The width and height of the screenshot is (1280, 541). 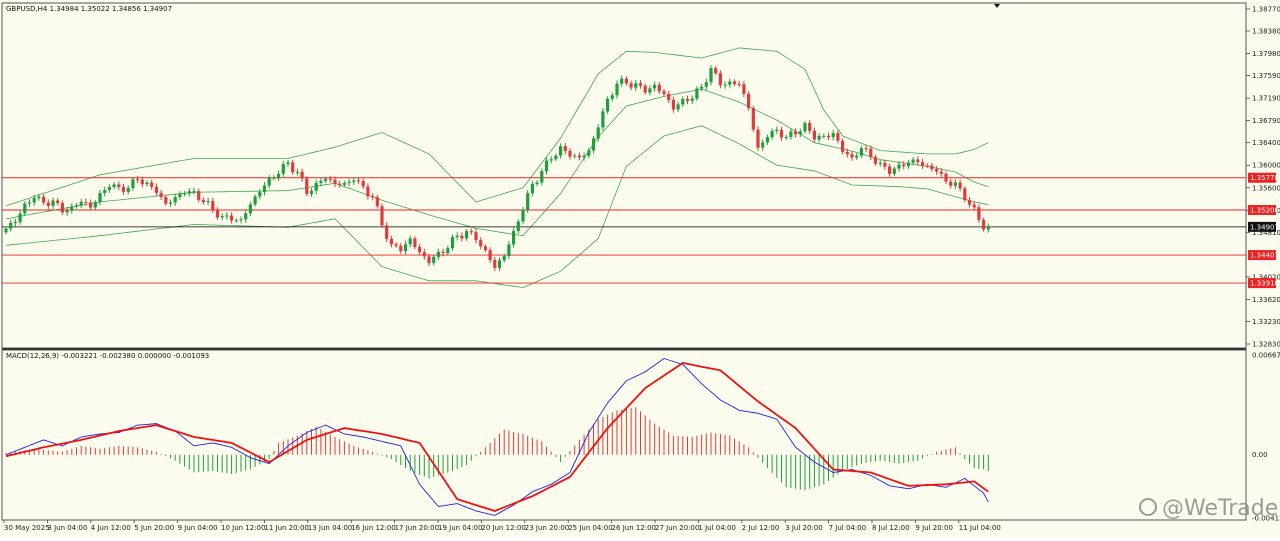 What do you see at coordinates (1266, 166) in the screenshot?
I see `price-axis-label: 1.36000` at bounding box center [1266, 166].